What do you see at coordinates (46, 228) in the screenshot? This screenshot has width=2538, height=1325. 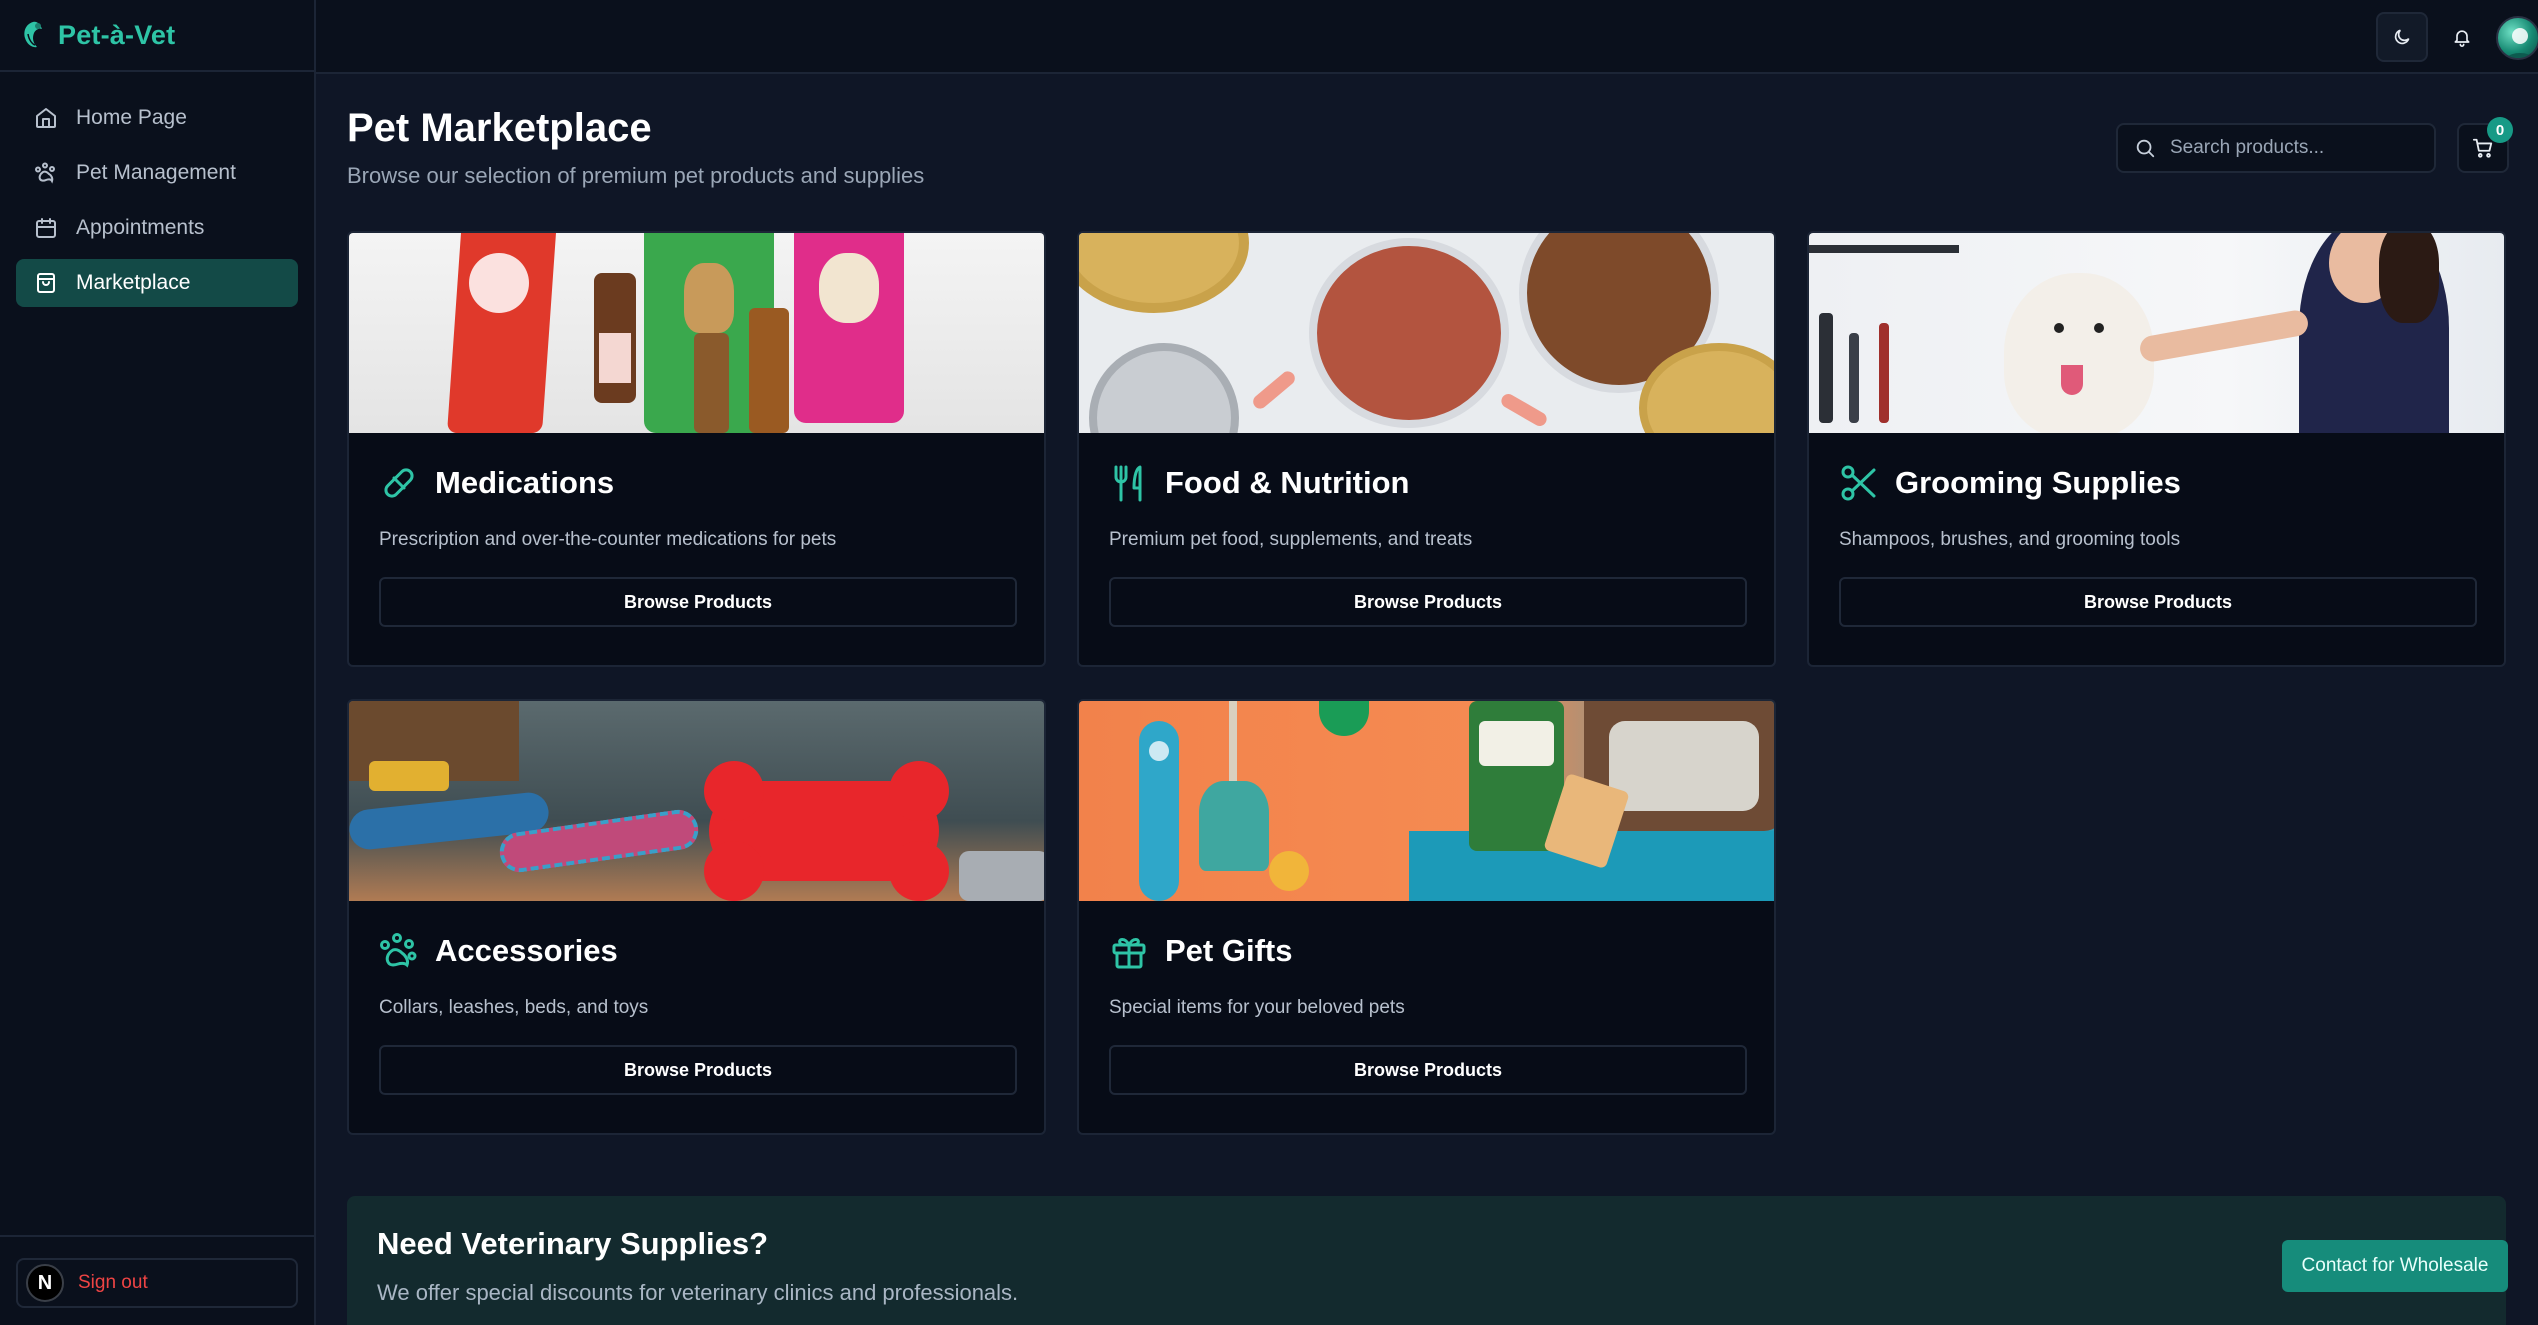 I see `calendar-icon` at bounding box center [46, 228].